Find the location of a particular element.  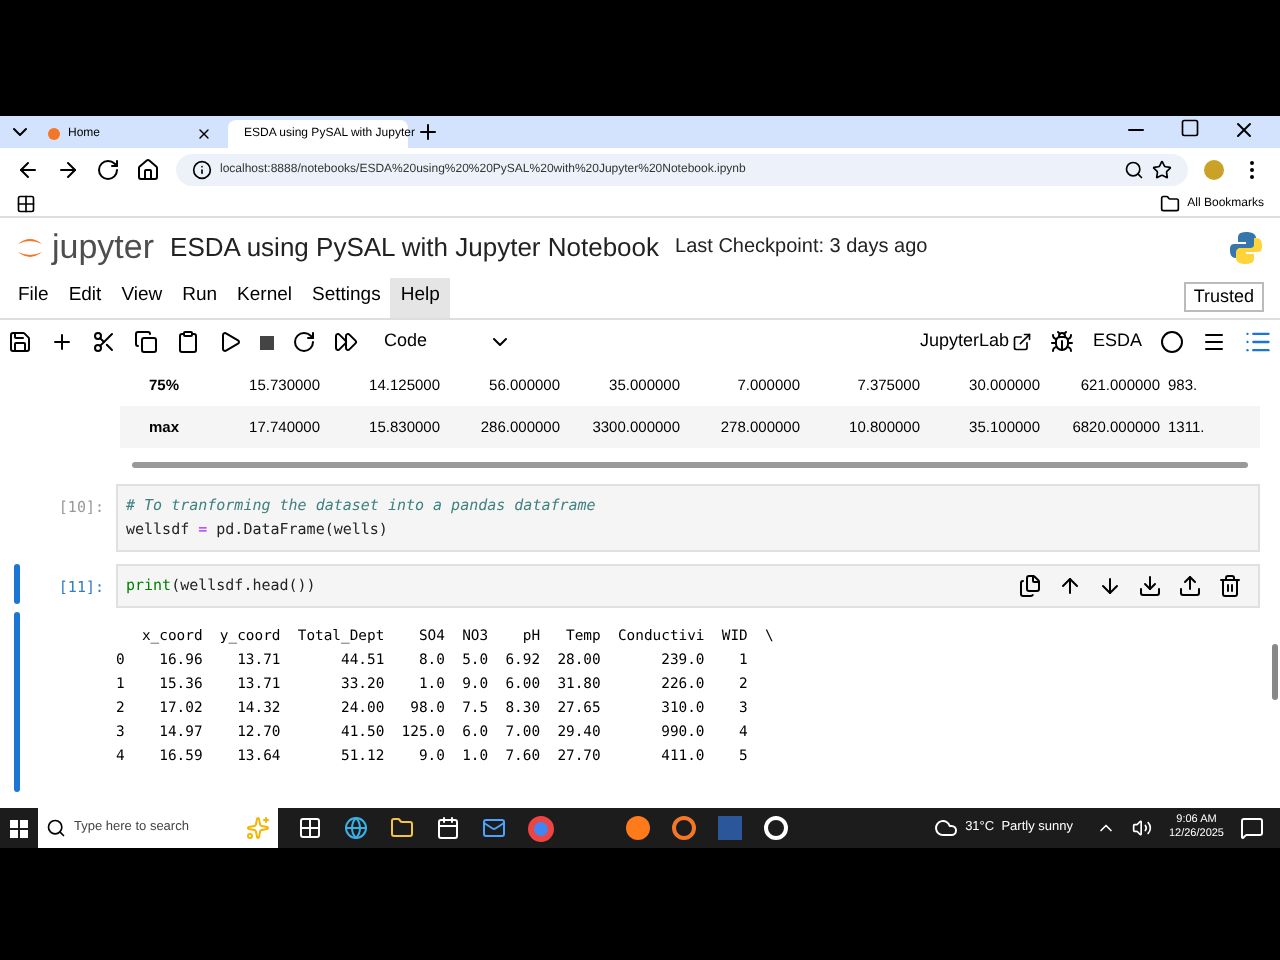

fast-forward-icon is located at coordinates (346, 342).